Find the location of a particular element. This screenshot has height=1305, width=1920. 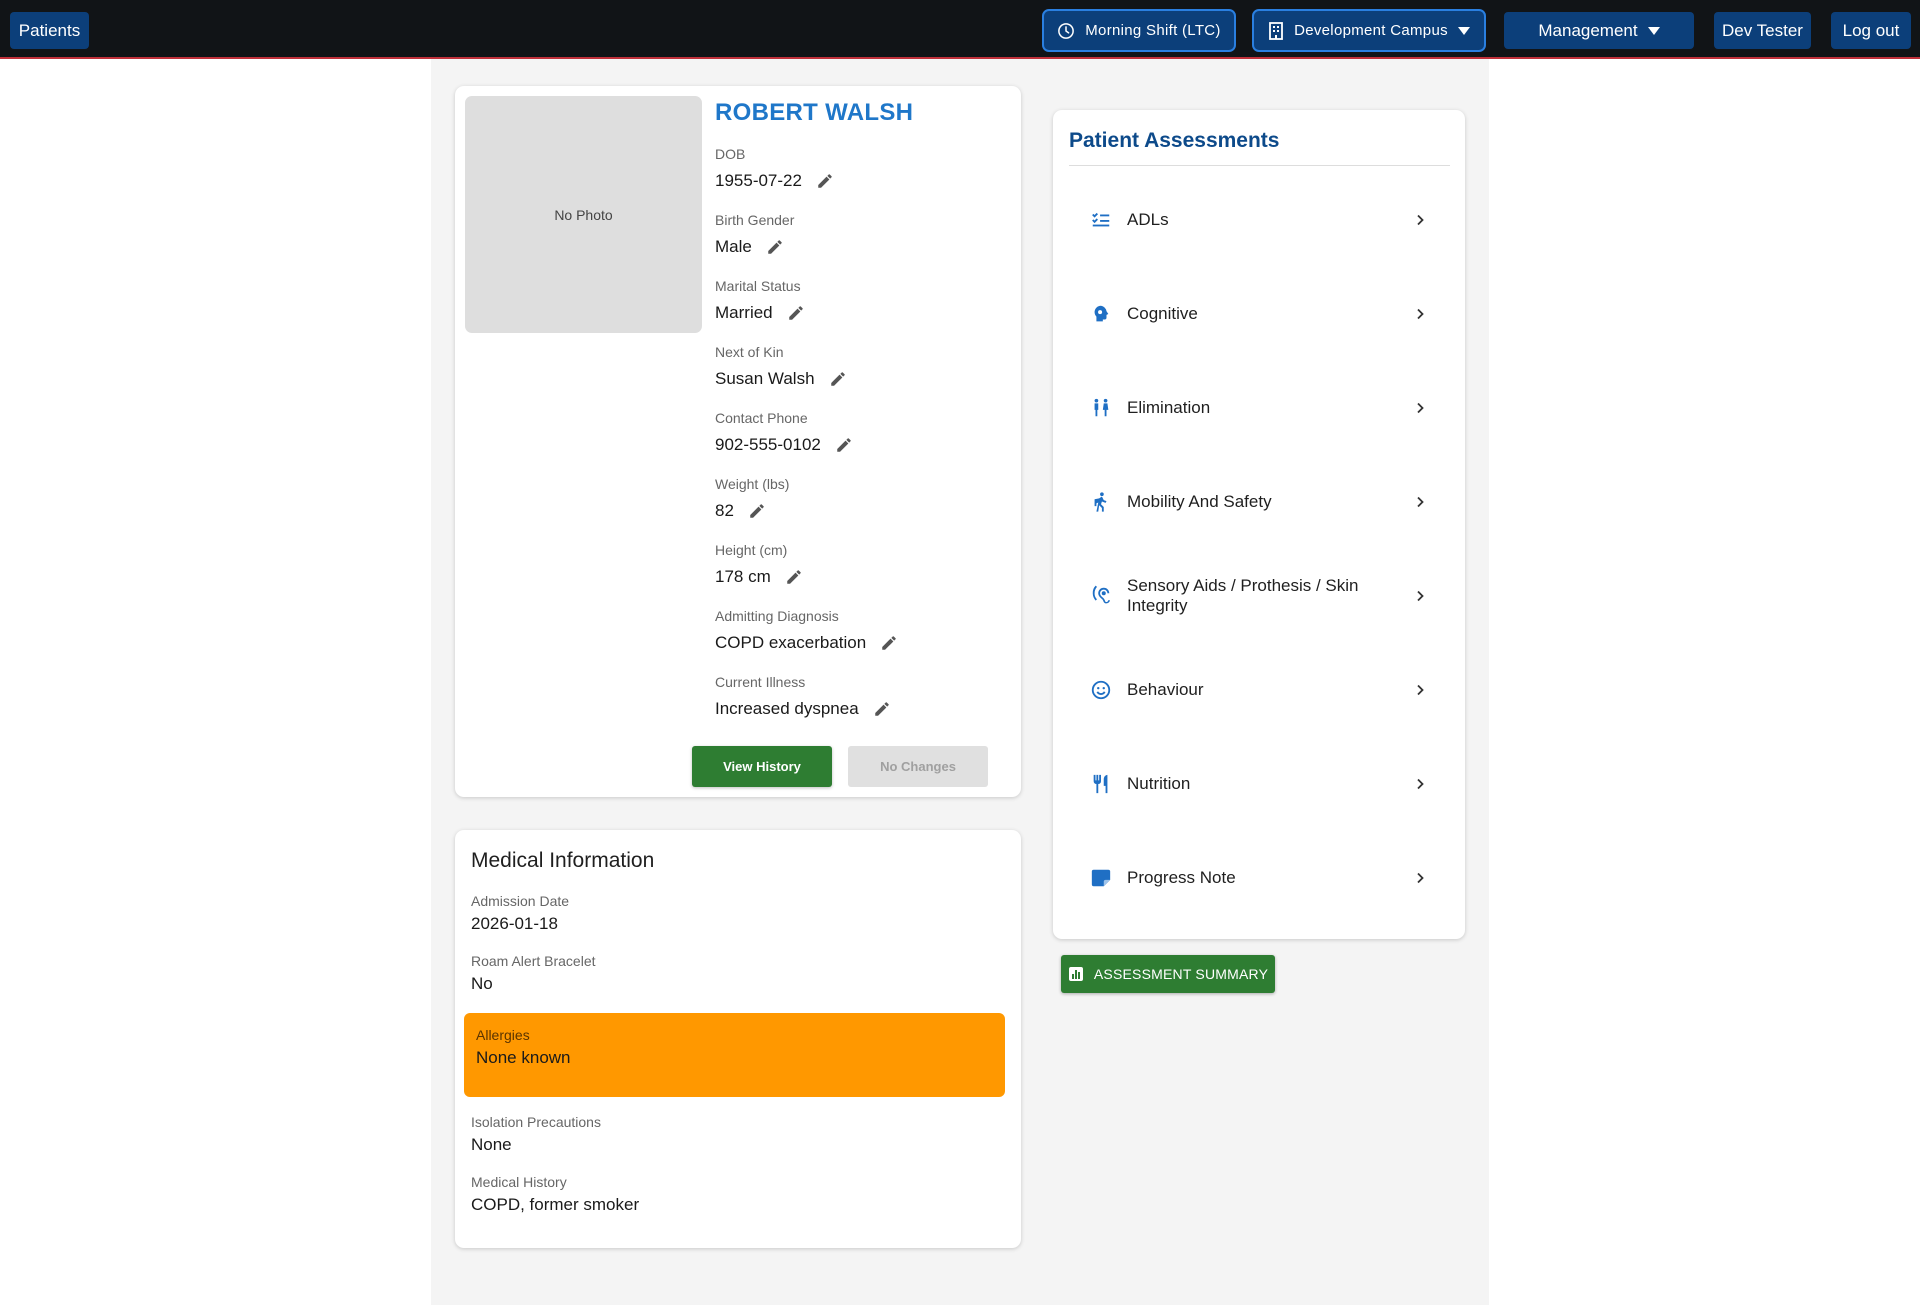

patient-field-label: Weight (lbs) is located at coordinates (752, 484).